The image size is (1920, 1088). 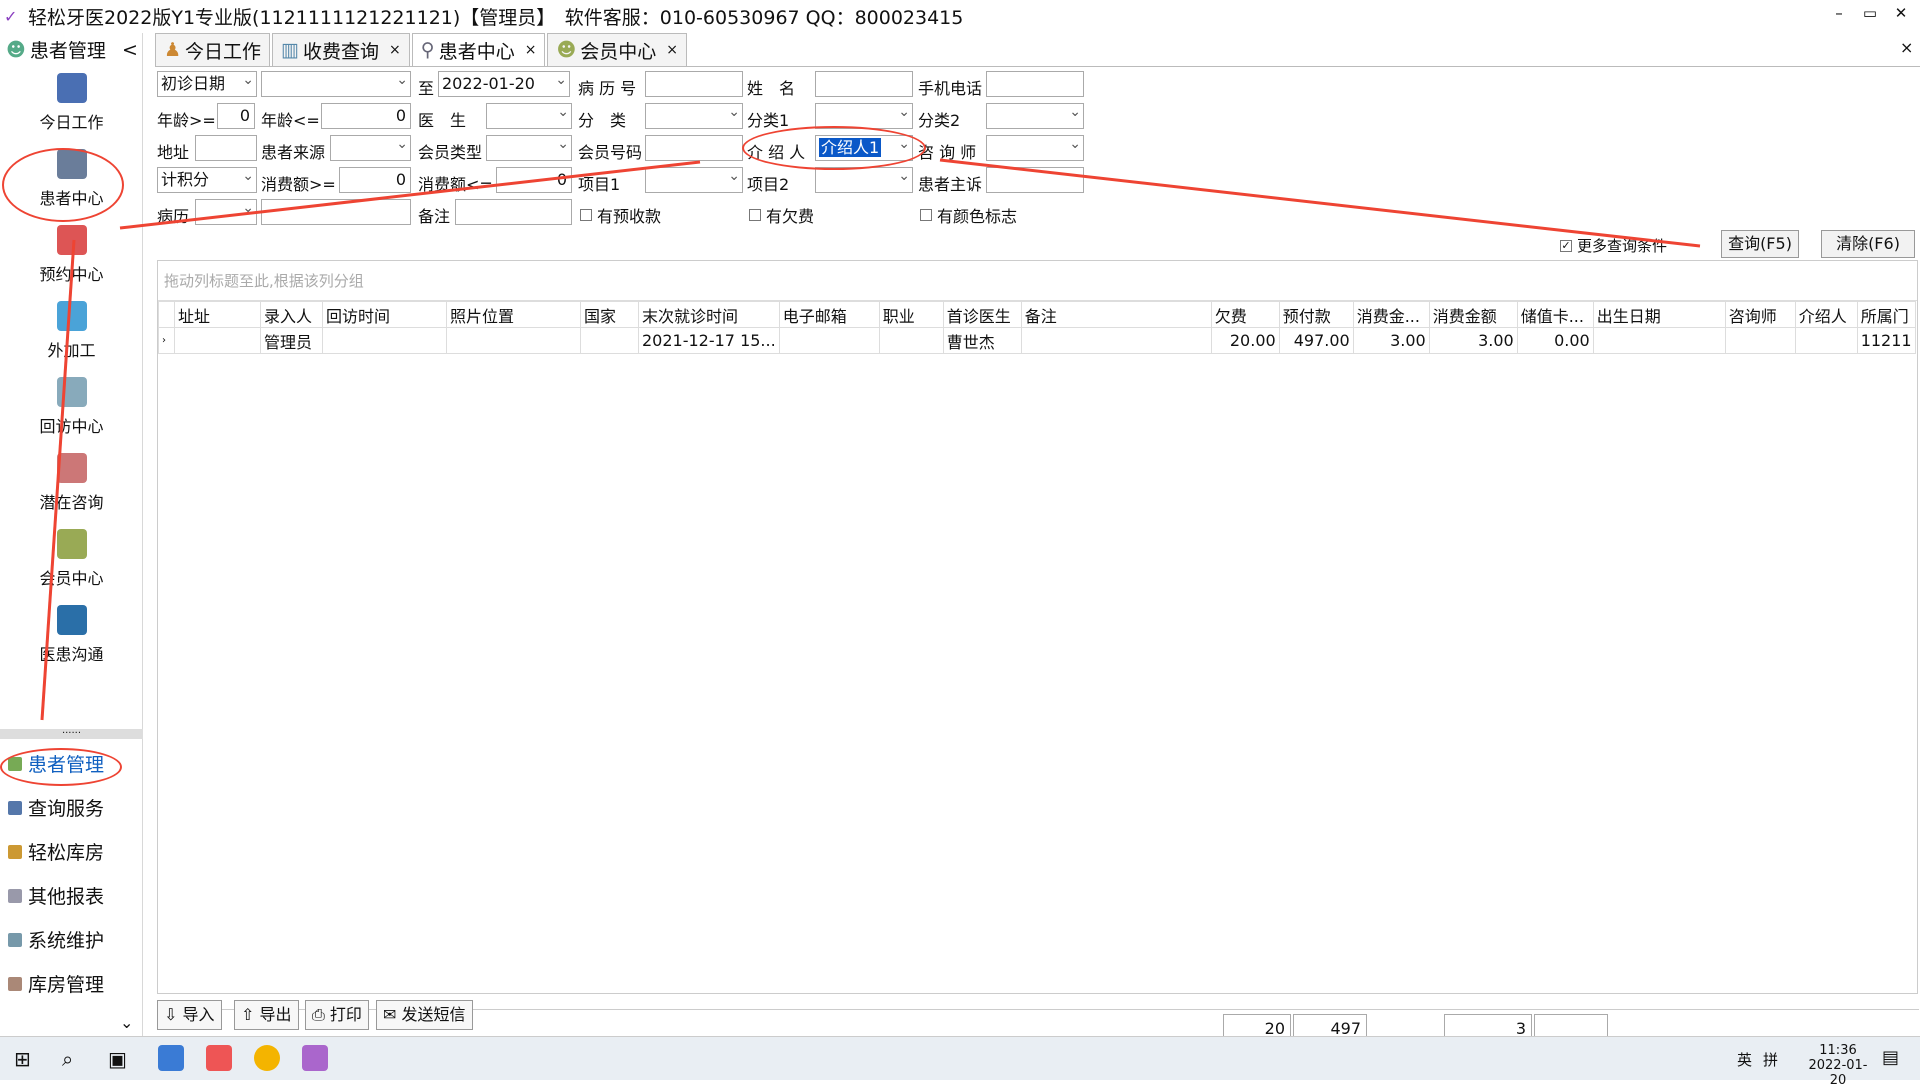 What do you see at coordinates (694, 84) in the screenshot?
I see `record-no-input` at bounding box center [694, 84].